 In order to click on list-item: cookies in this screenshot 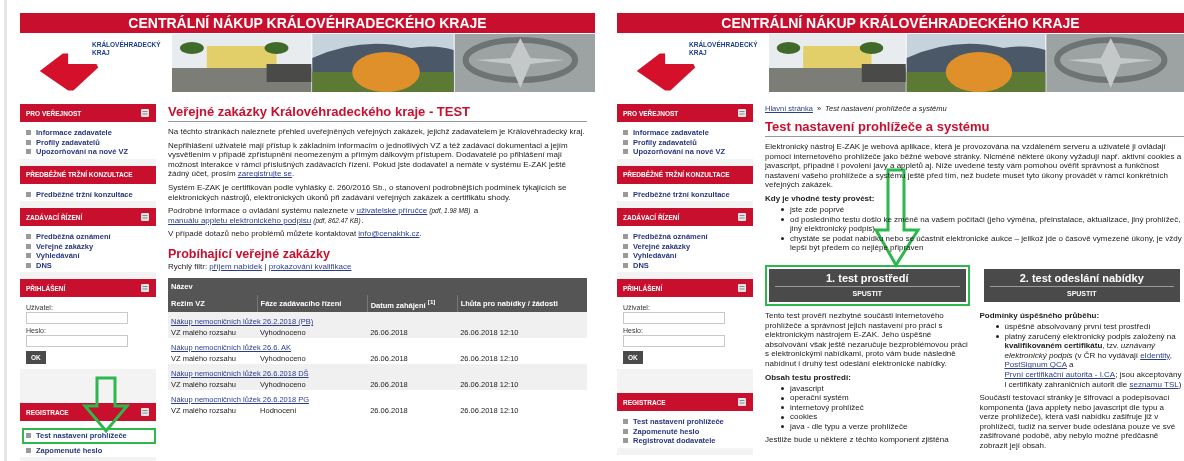, I will do `click(804, 417)`.